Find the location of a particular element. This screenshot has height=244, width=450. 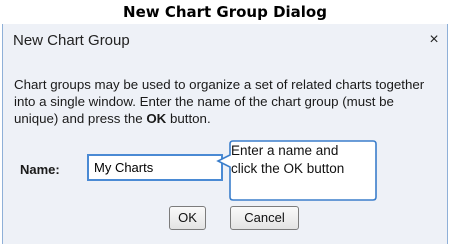

name-label: Name: is located at coordinates (40, 169).